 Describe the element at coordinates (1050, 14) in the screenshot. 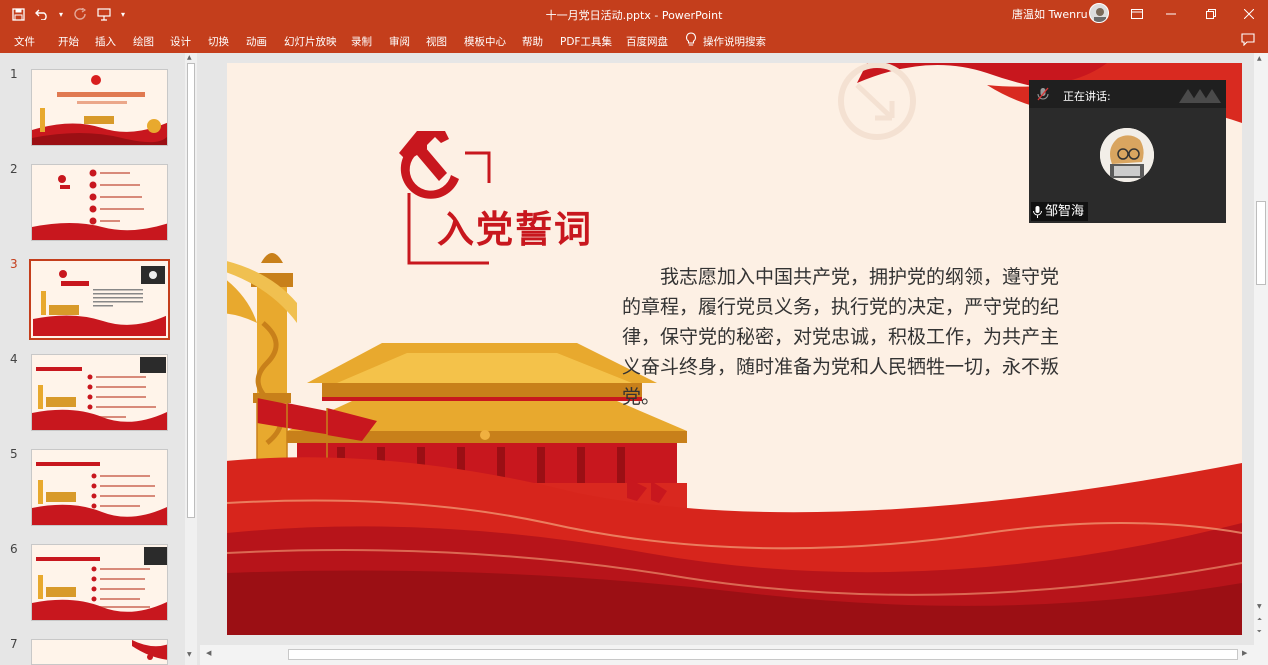

I see `account-name: 唐温如 Twenru` at that location.